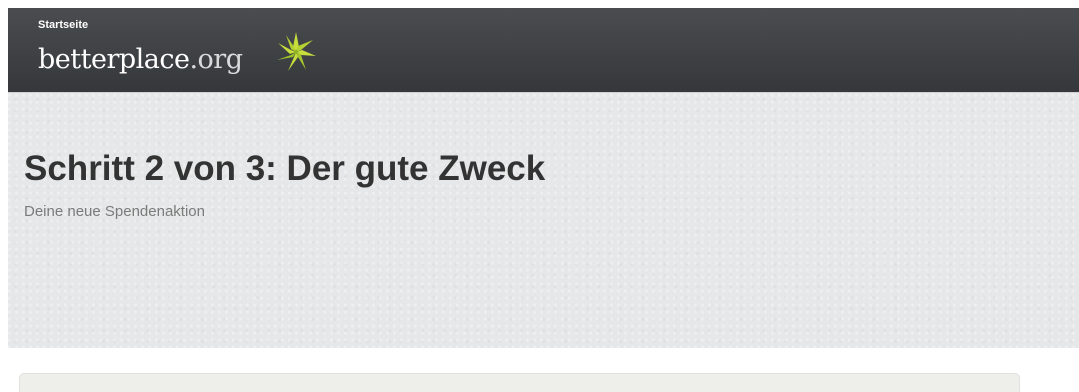 The width and height of the screenshot is (1079, 392). Describe the element at coordinates (296, 51) in the screenshot. I see `star-logo-icon` at that location.